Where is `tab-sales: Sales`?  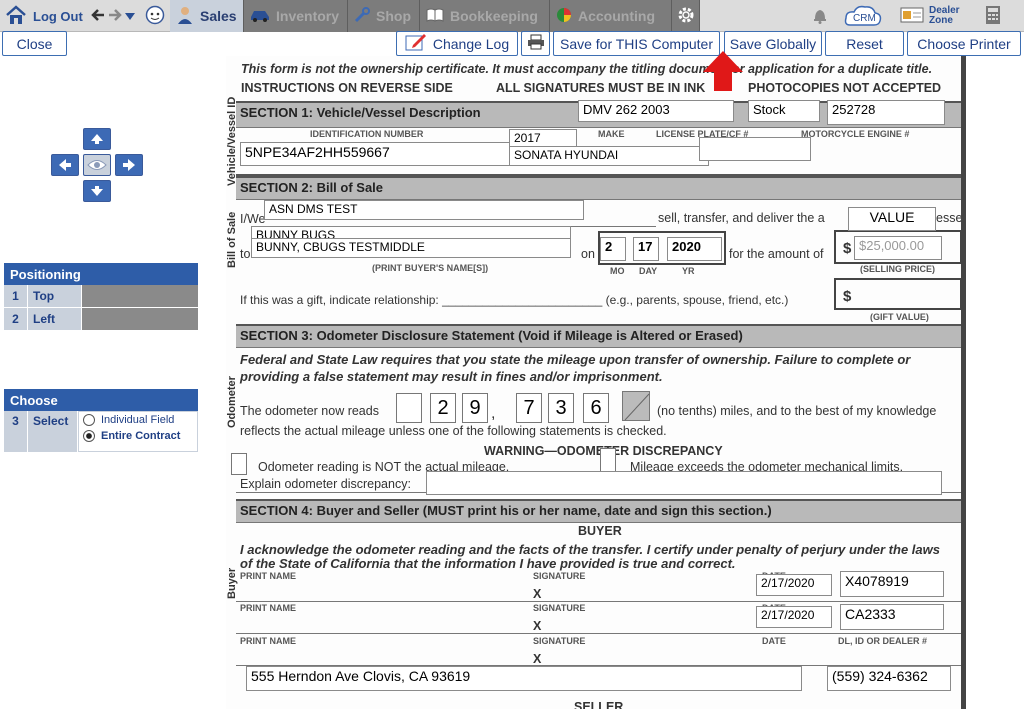
tab-sales: Sales is located at coordinates (207, 16).